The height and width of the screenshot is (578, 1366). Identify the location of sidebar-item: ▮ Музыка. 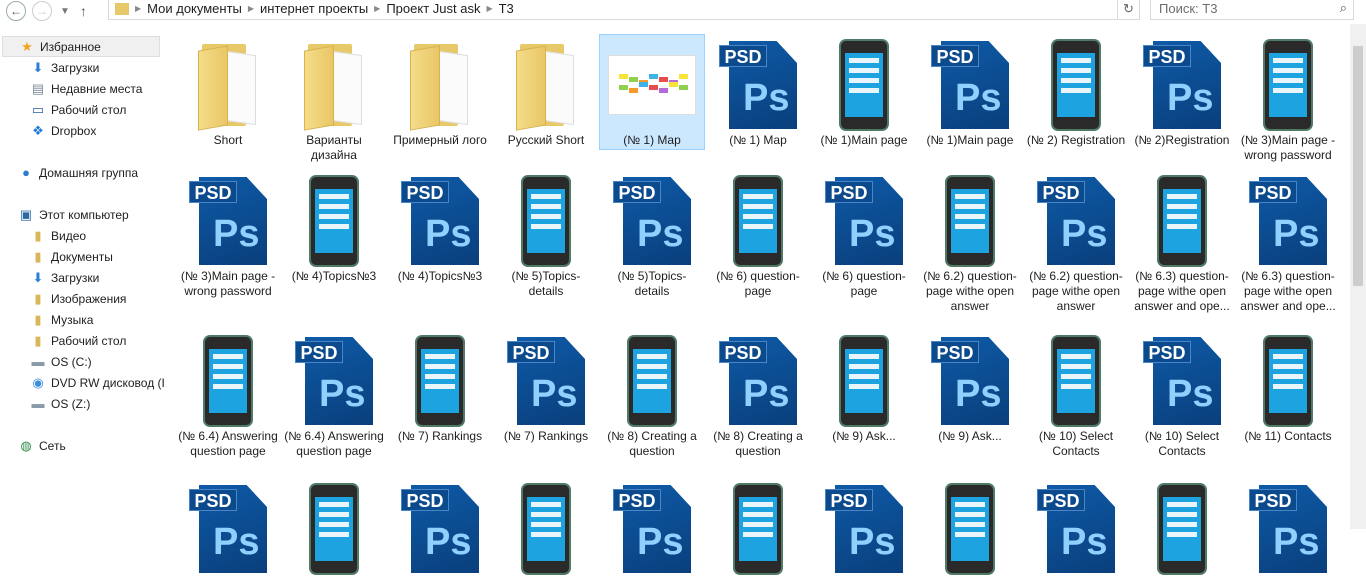
(109, 319).